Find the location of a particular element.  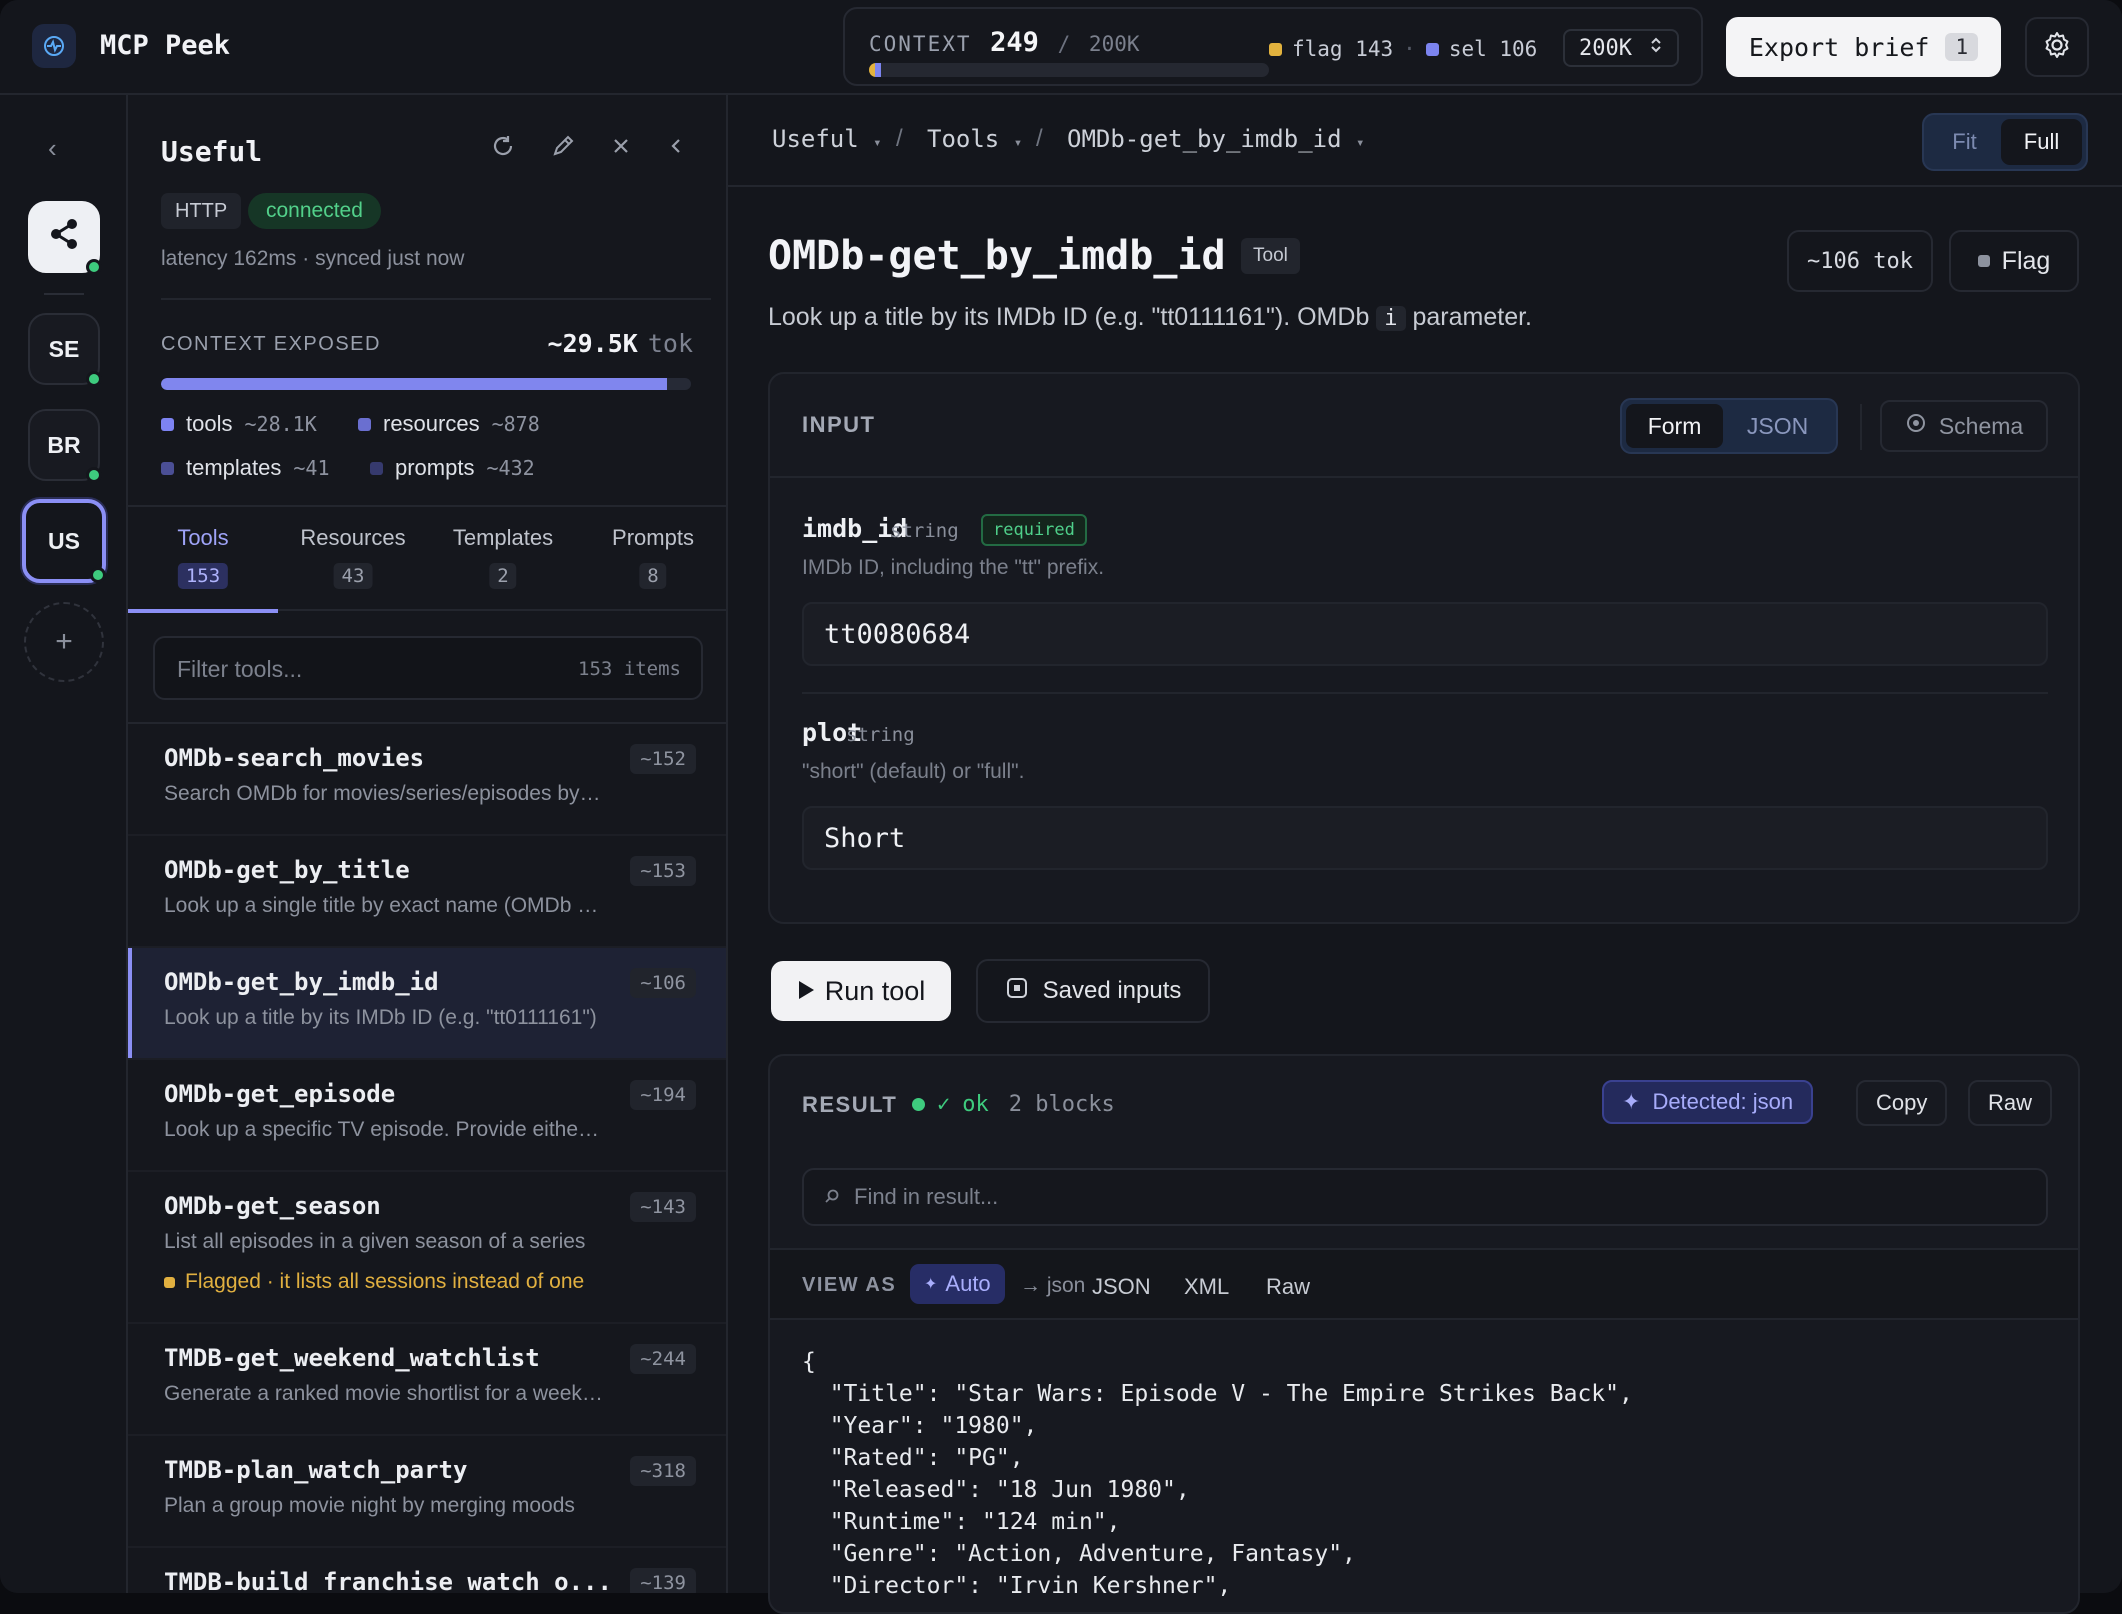

list-item: TMDB-build_franchise_watch_o... ~139 is located at coordinates (427, 1569).